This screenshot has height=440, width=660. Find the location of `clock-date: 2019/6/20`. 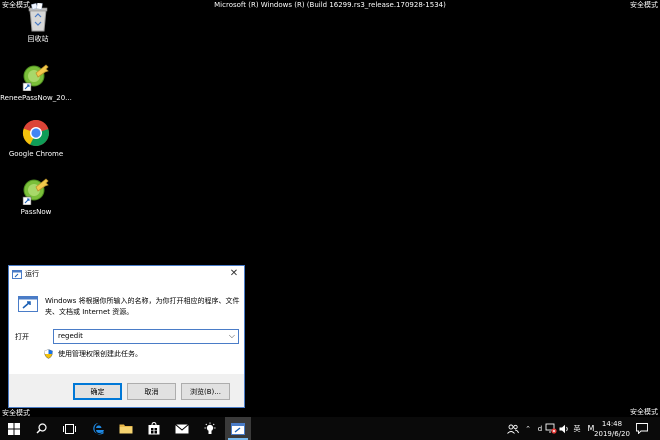

clock-date: 2019/6/20 is located at coordinates (612, 434).